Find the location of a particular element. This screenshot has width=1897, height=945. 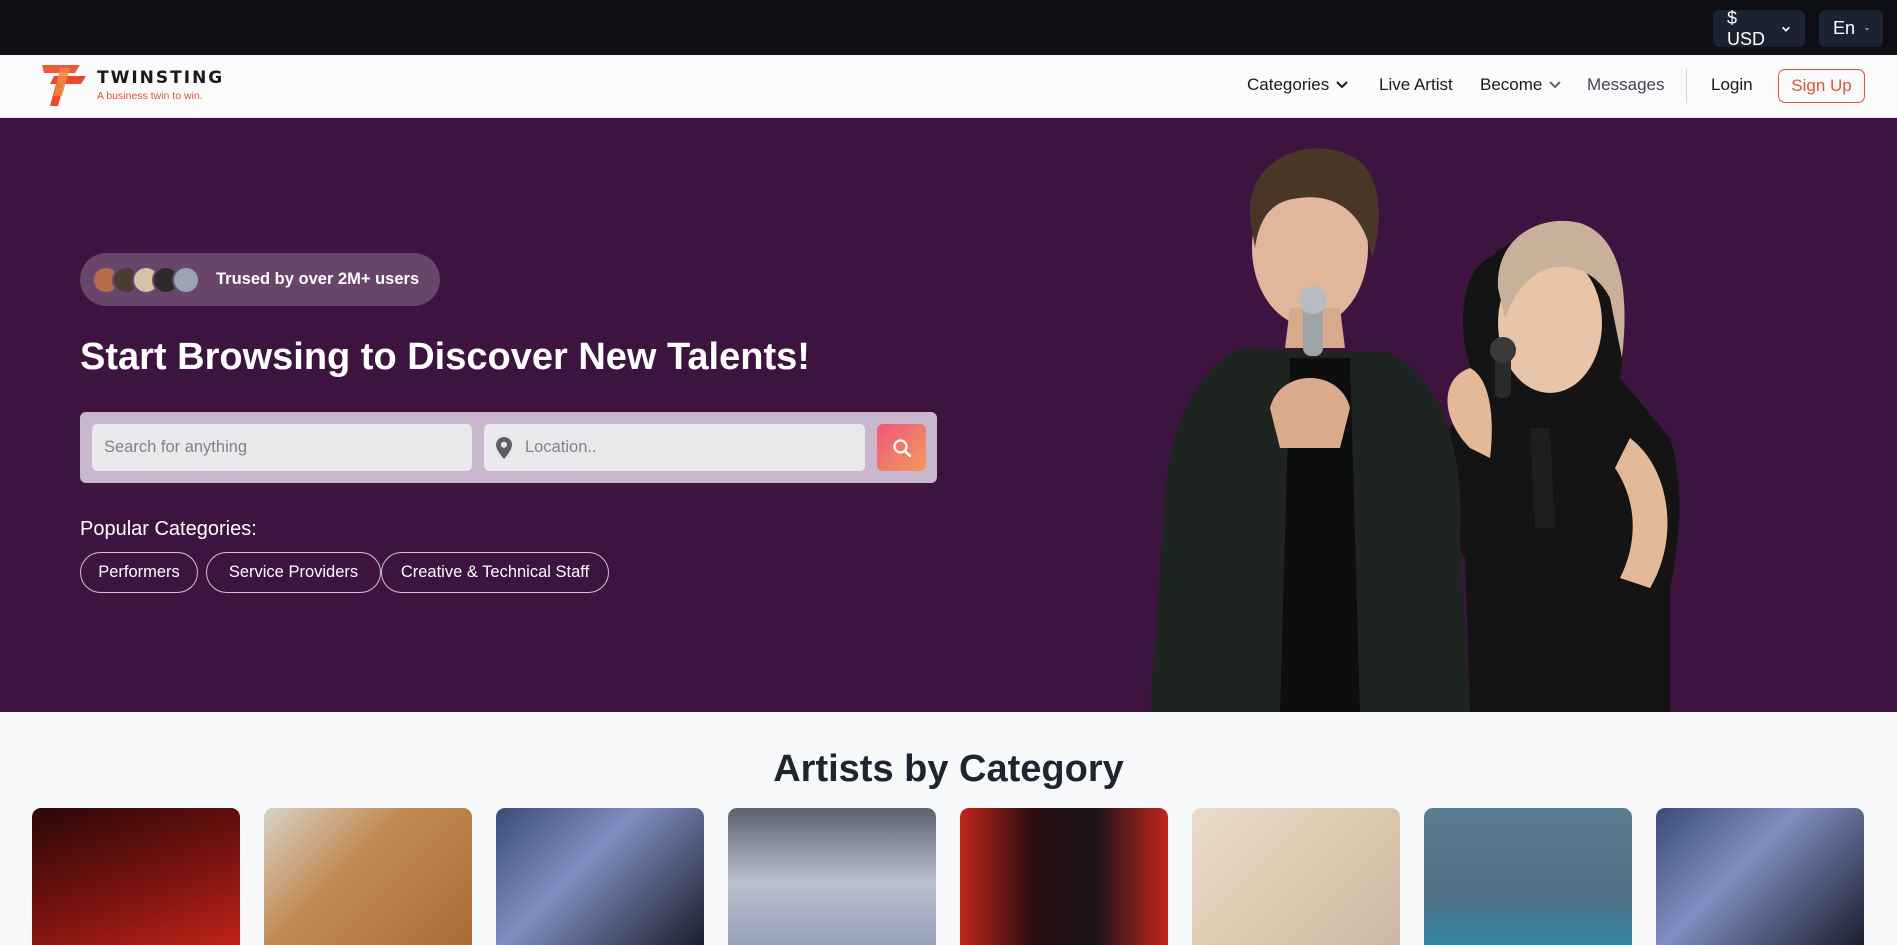

login-link: Login is located at coordinates (1732, 85).